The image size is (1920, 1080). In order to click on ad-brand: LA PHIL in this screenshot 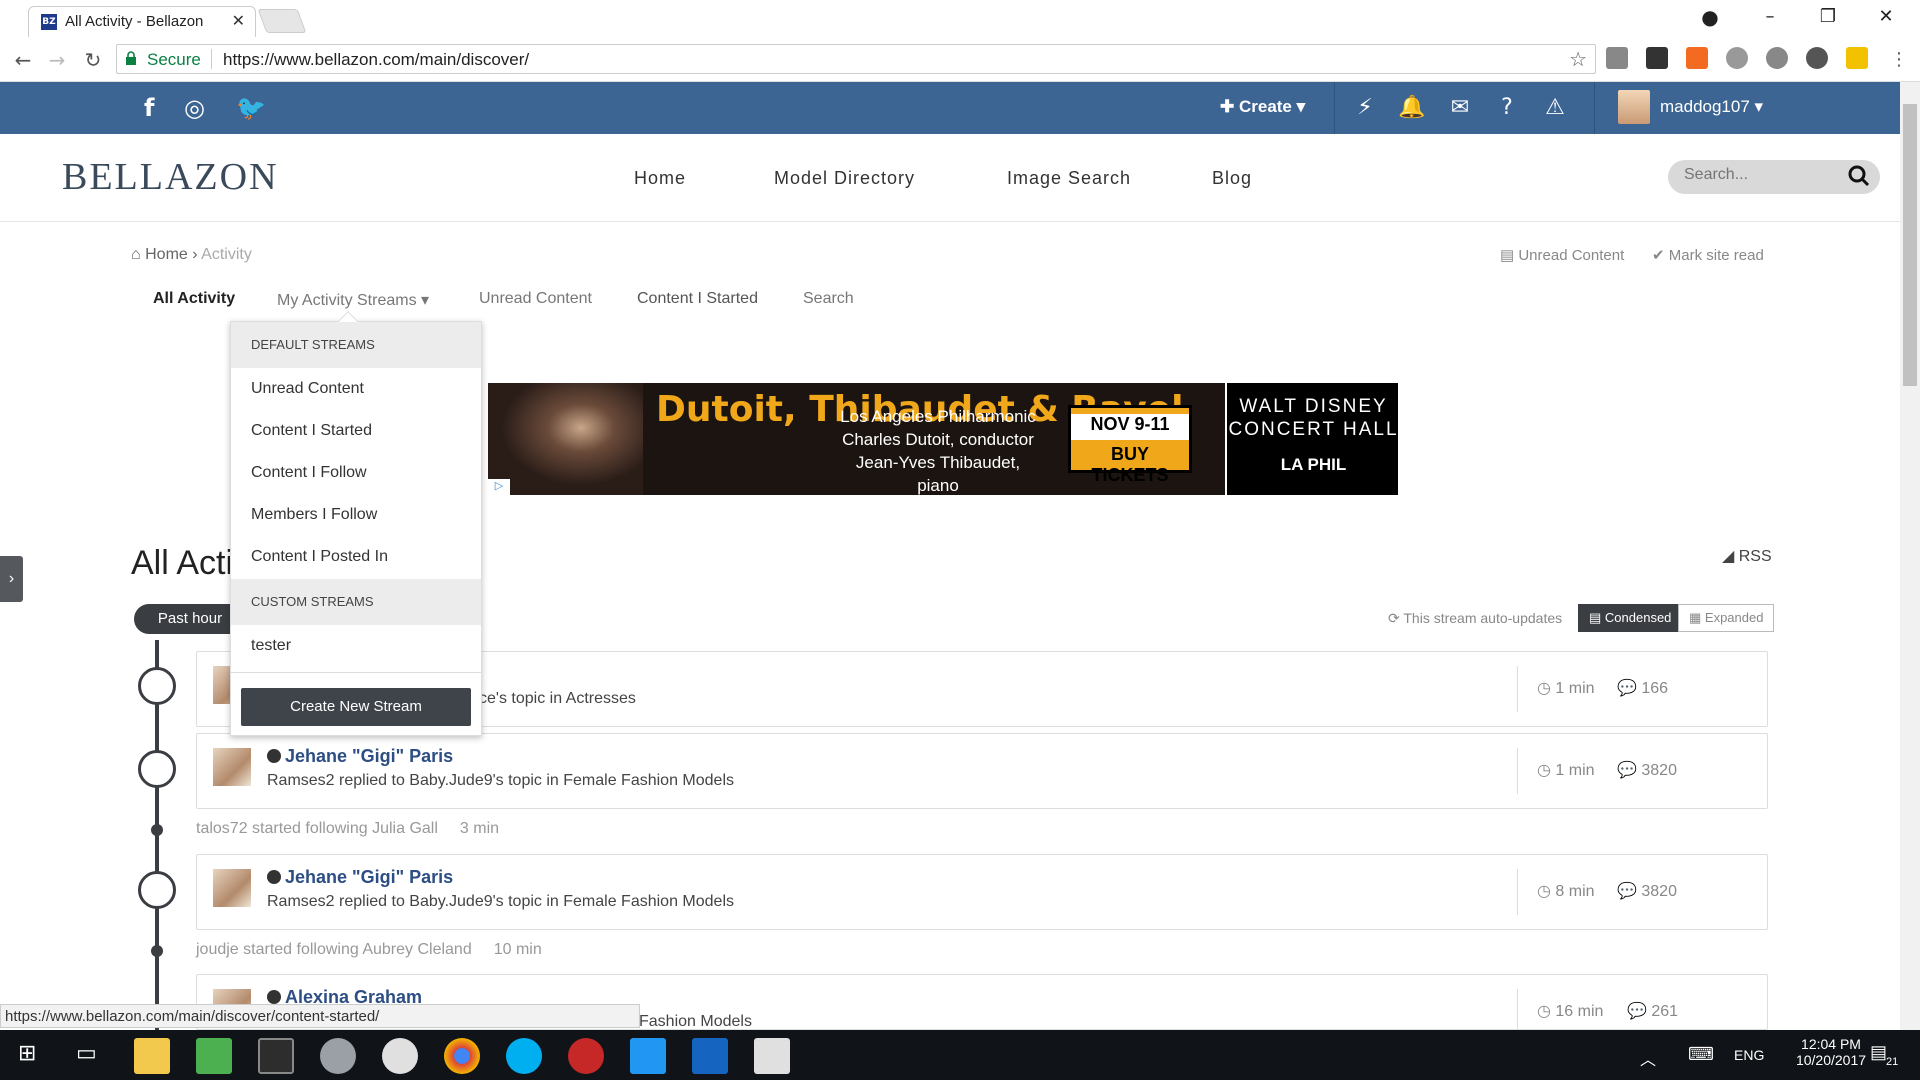, I will do `click(1313, 464)`.